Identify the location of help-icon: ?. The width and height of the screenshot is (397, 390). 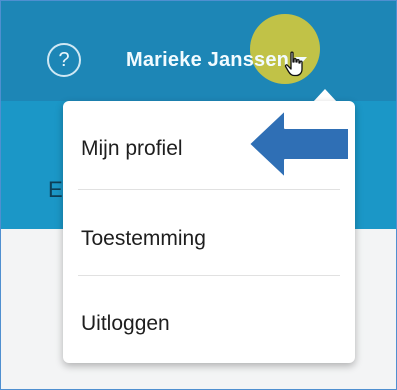
(64, 60).